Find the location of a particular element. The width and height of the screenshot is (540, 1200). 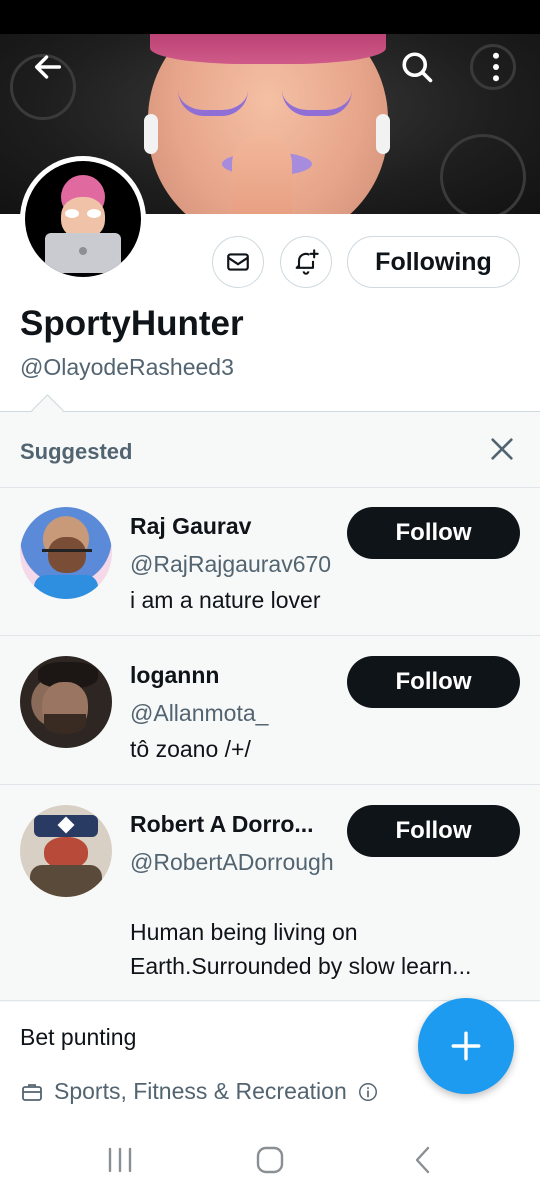

close-suggested-button is located at coordinates (502, 449).